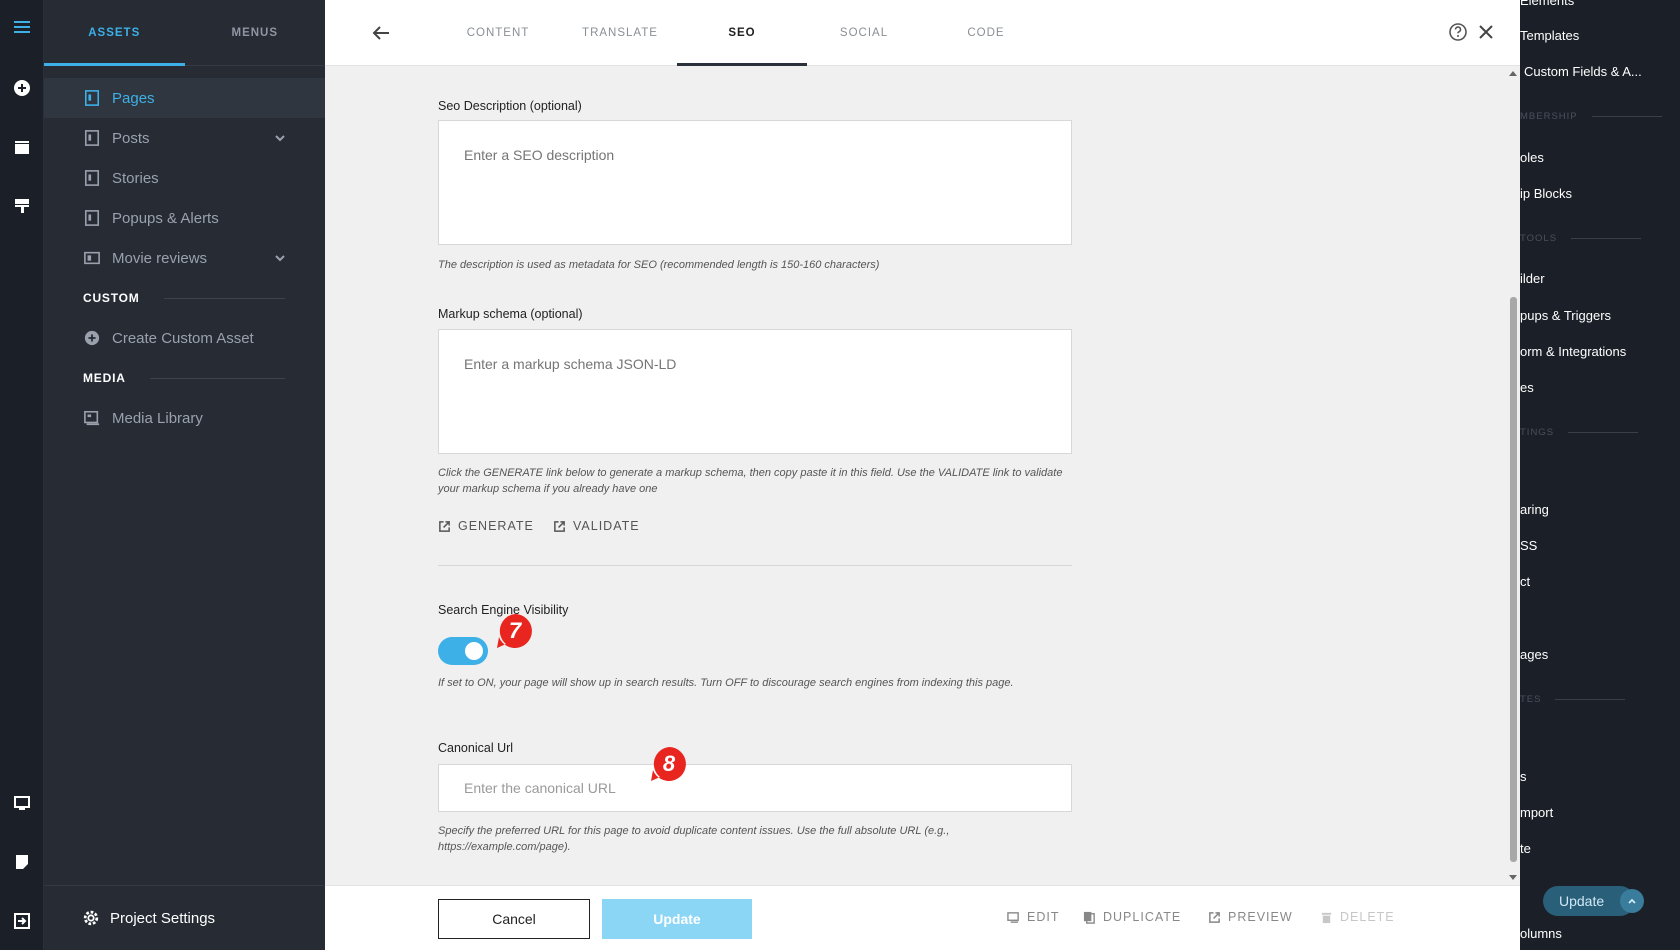 This screenshot has width=1680, height=950. Describe the element at coordinates (92, 258) in the screenshot. I see `collection-icon` at that location.